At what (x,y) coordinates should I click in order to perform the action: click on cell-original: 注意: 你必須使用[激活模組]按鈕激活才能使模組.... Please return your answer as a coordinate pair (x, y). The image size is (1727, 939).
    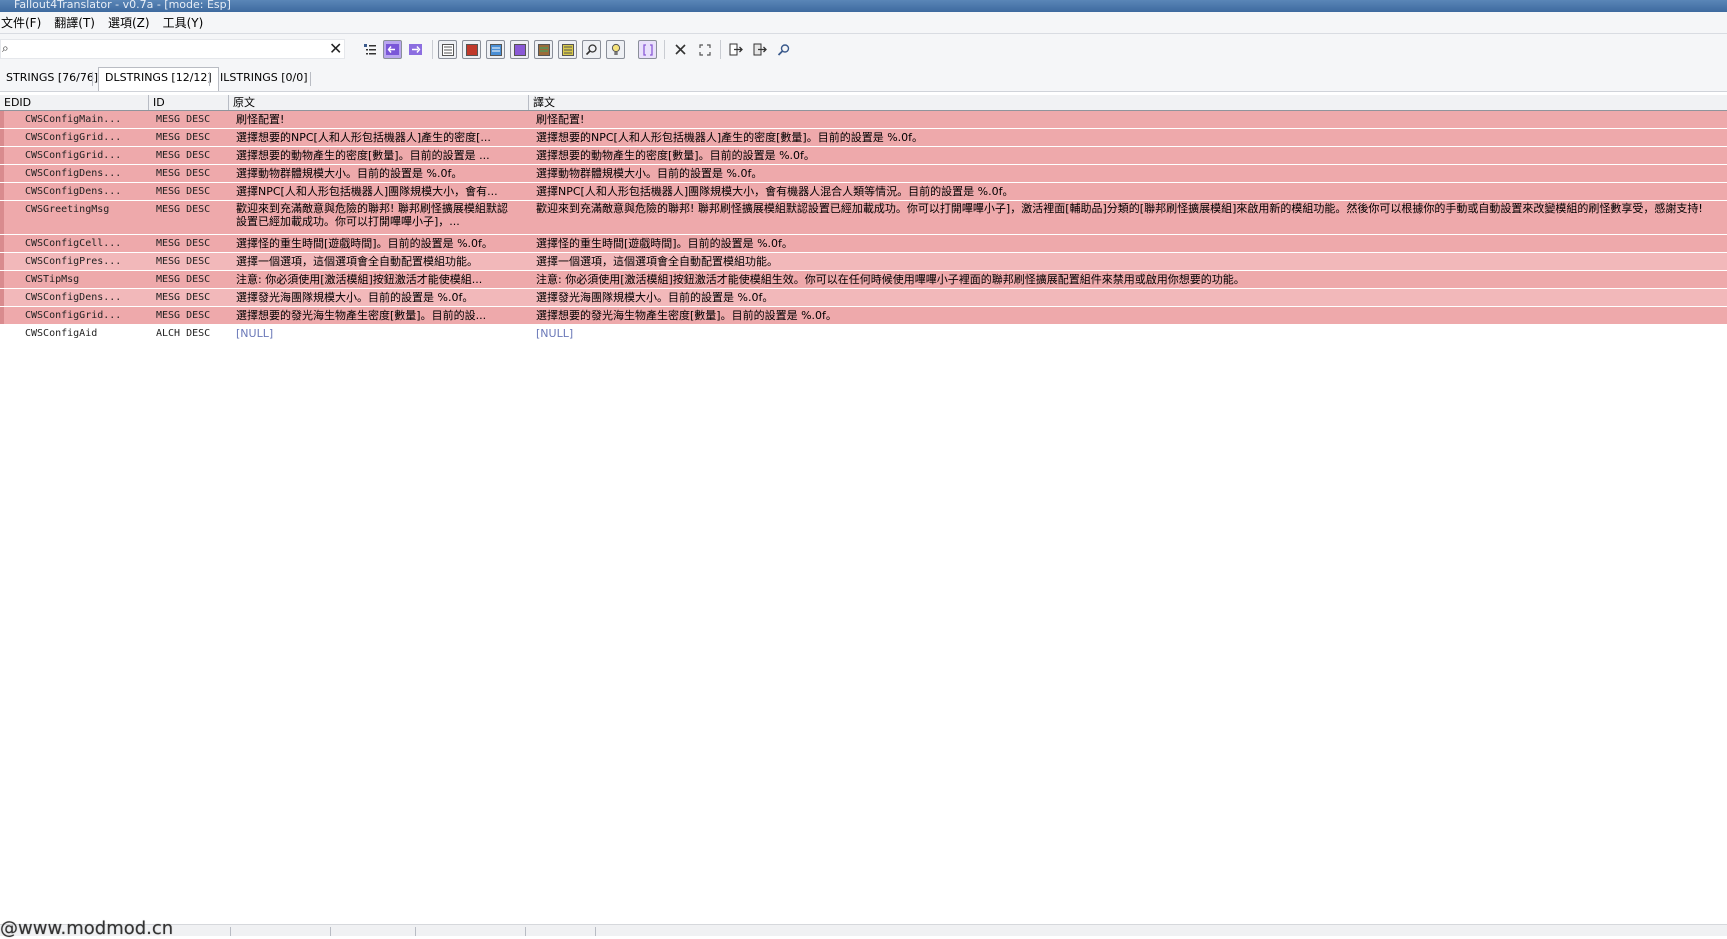
    Looking at the image, I should click on (359, 279).